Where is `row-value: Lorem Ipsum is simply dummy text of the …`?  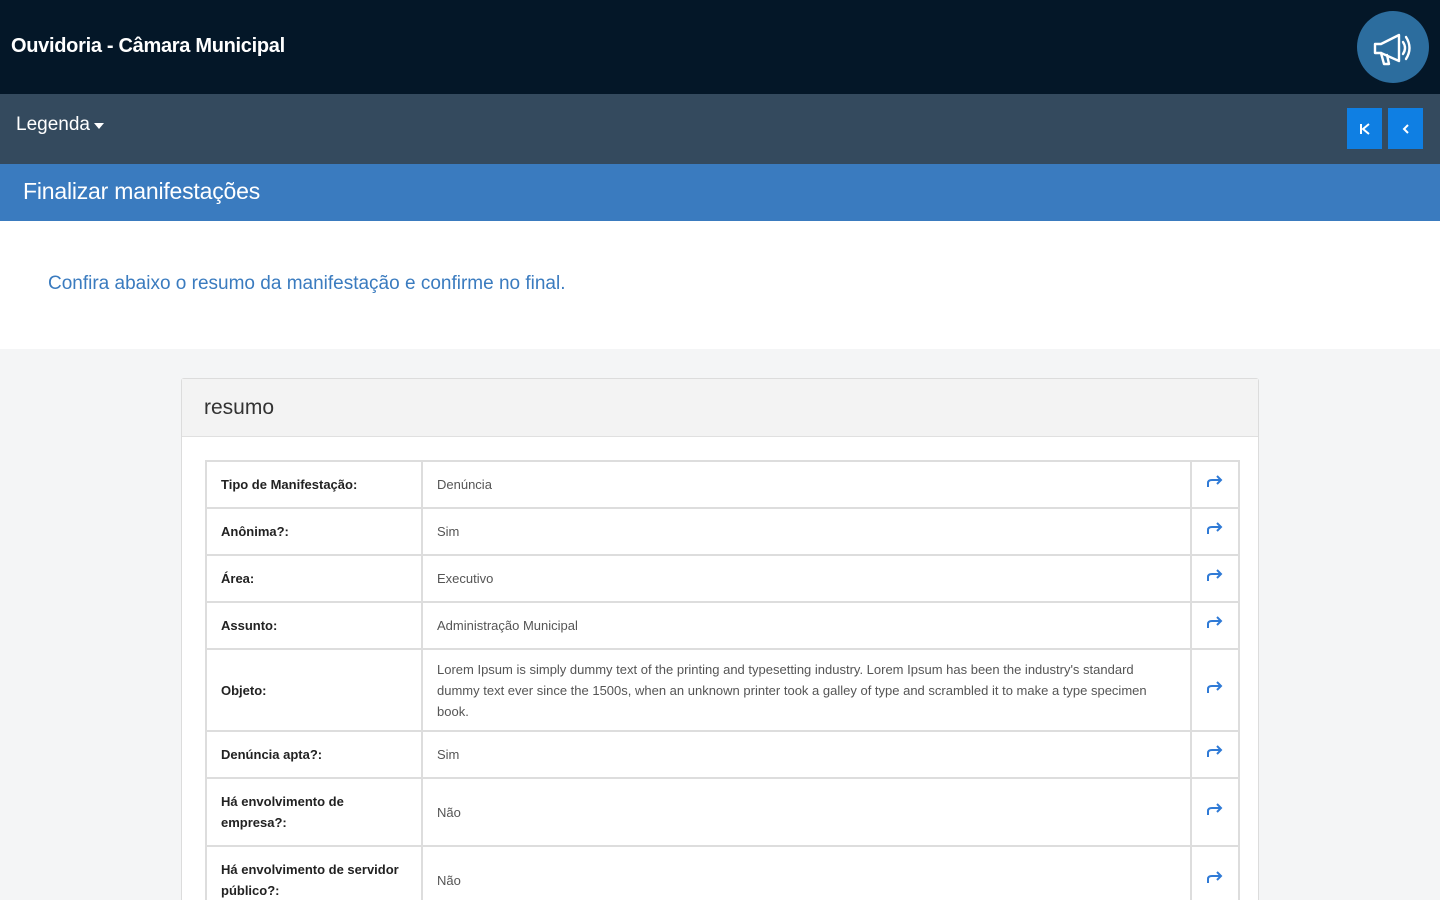
row-value: Lorem Ipsum is simply dummy text of the … is located at coordinates (806, 690).